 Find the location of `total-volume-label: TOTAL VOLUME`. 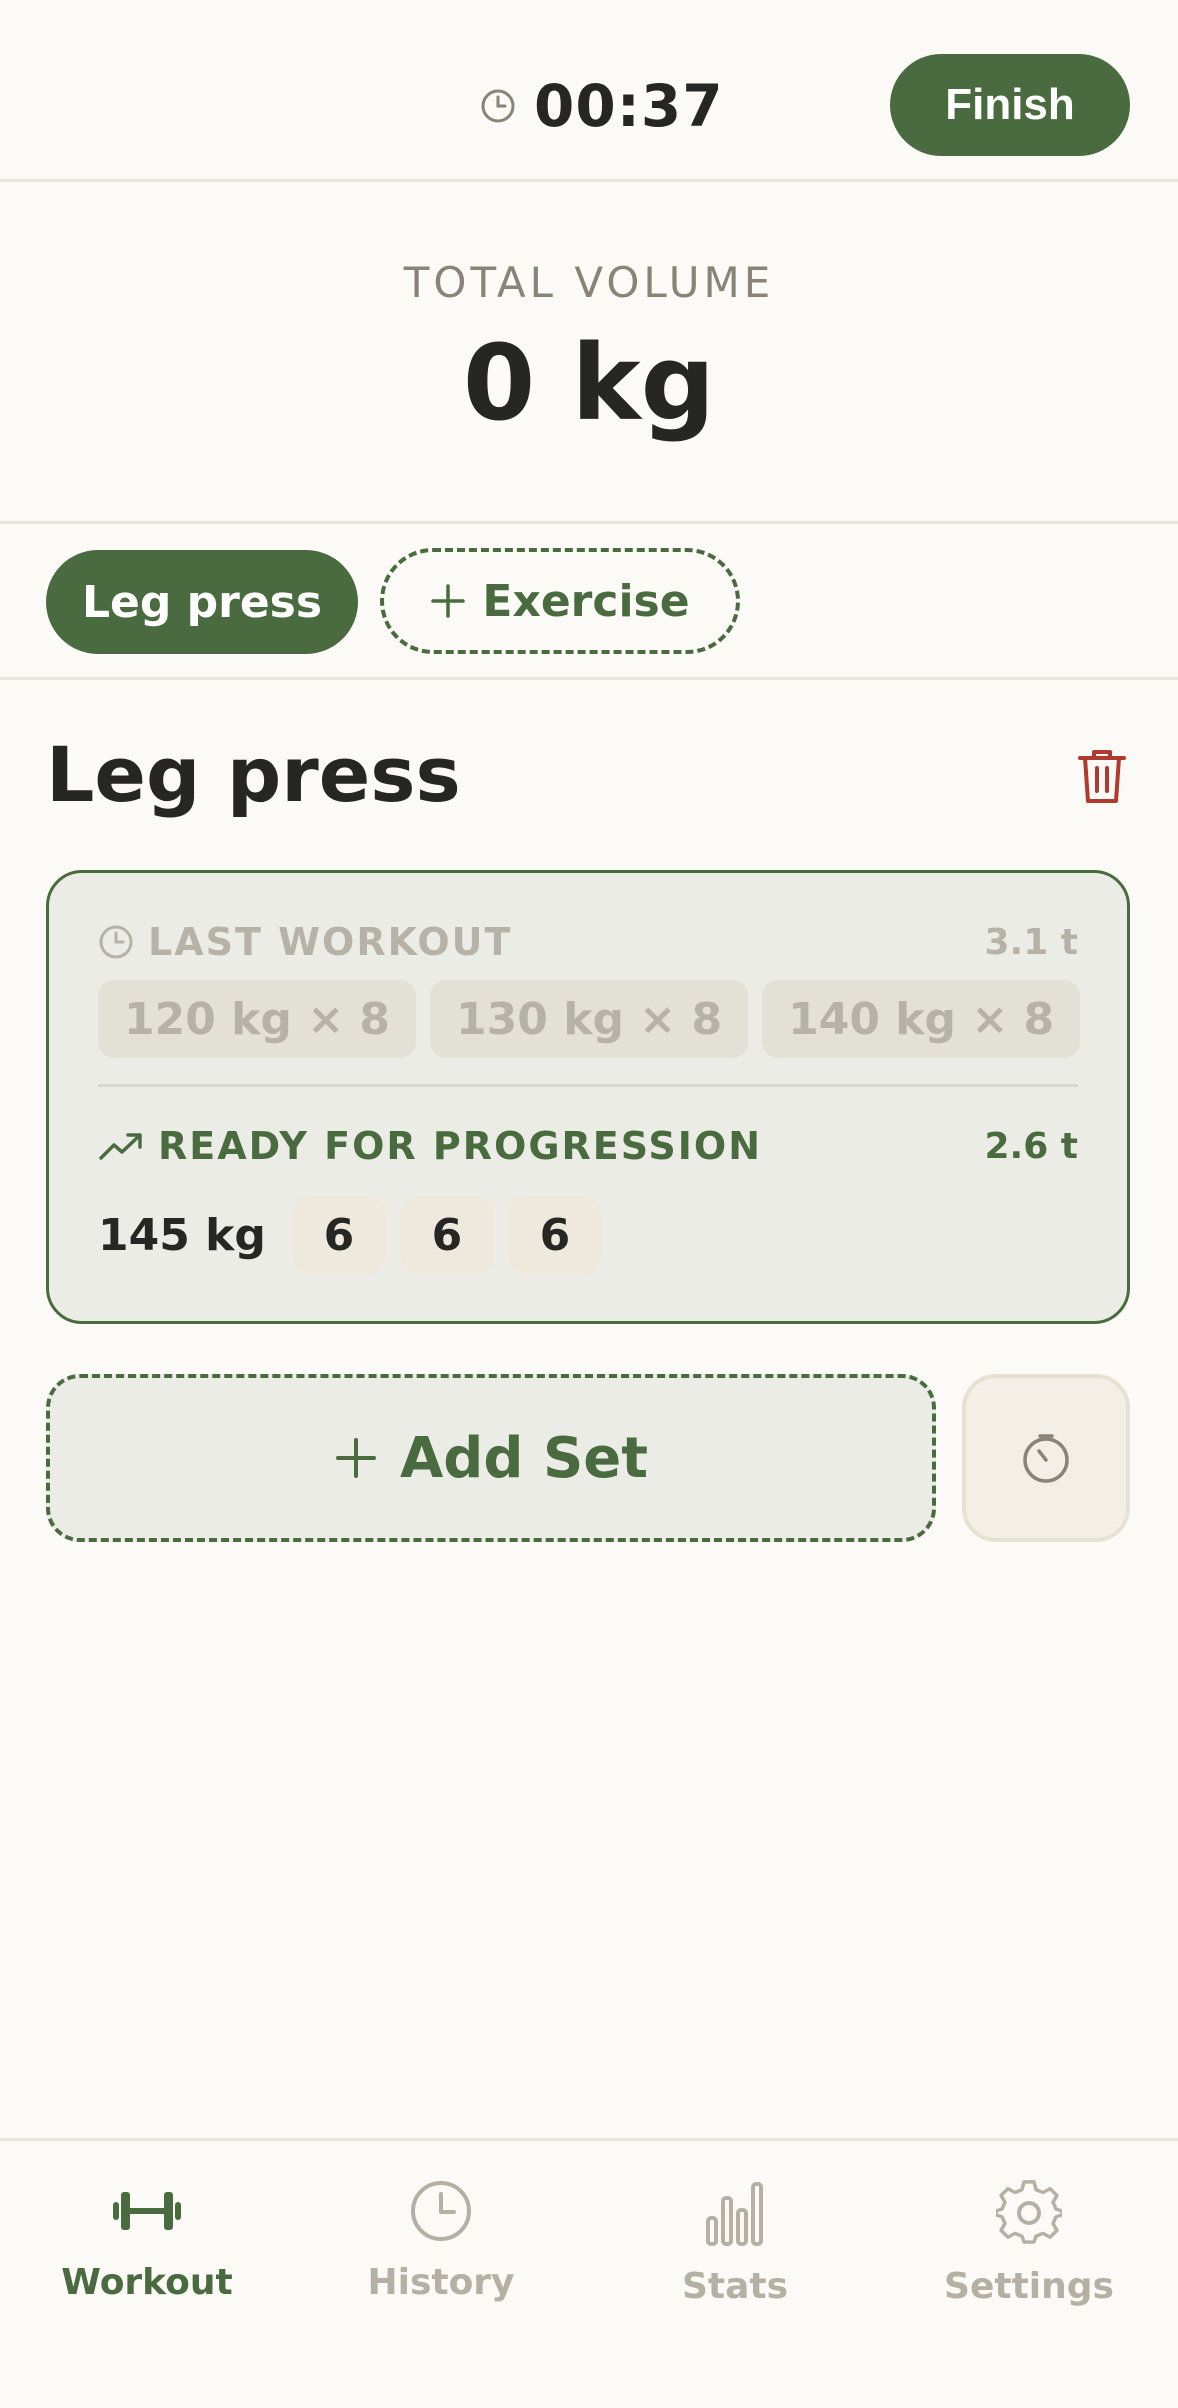

total-volume-label: TOTAL VOLUME is located at coordinates (589, 282).